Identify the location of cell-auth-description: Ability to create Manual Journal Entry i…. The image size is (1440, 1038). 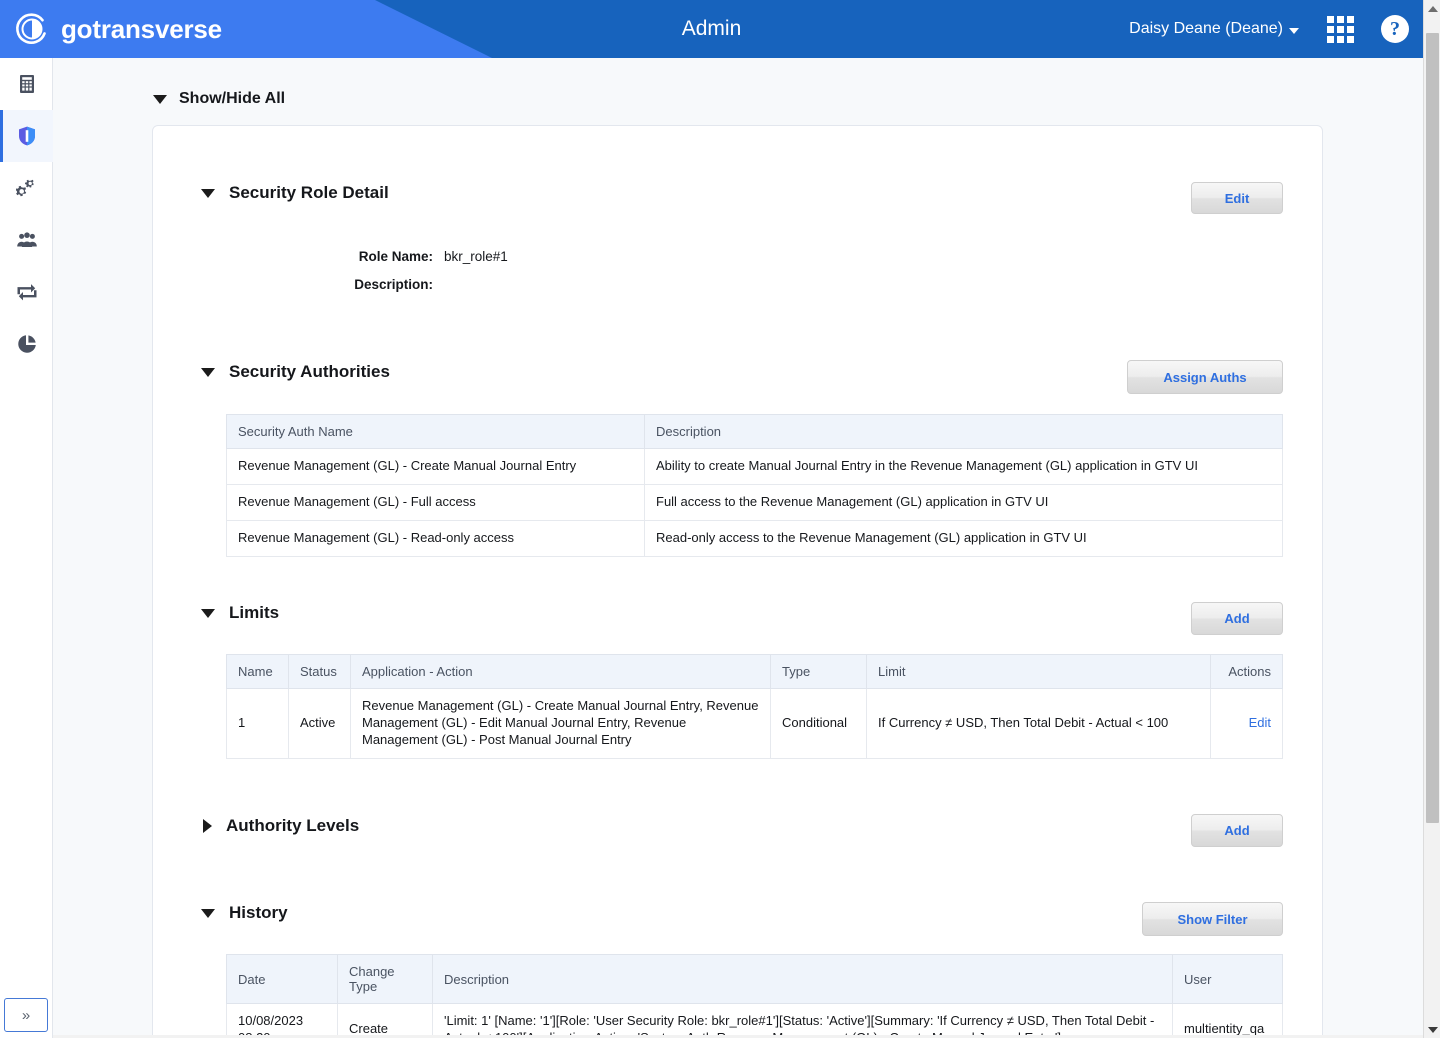
(963, 466).